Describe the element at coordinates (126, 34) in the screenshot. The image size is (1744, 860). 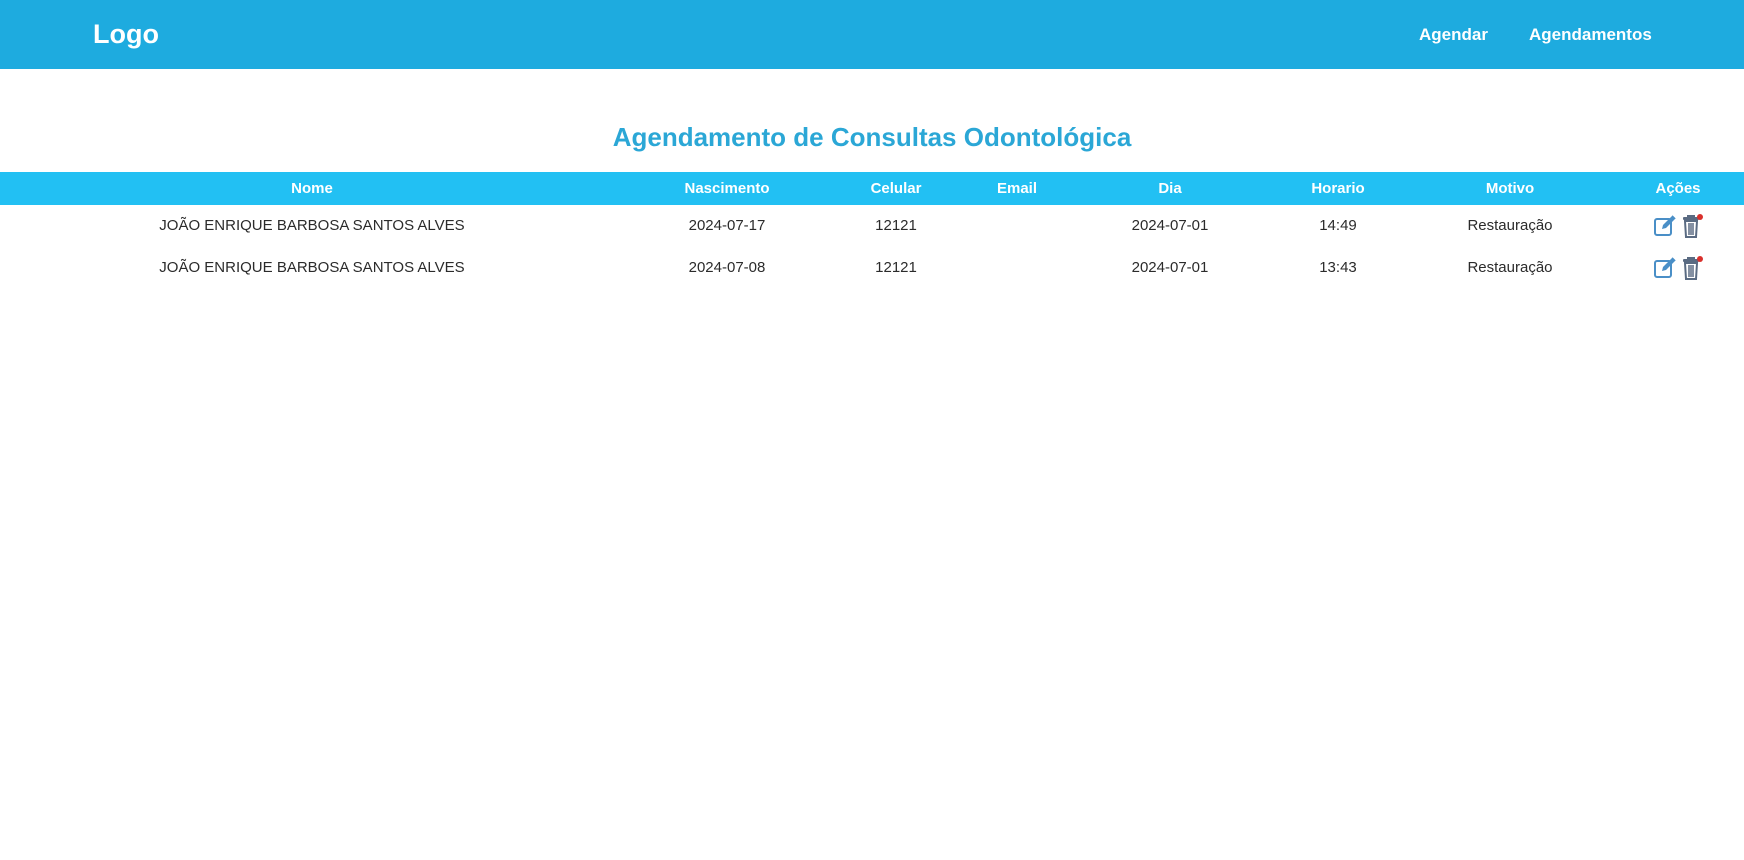
I see `logo: Logo` at that location.